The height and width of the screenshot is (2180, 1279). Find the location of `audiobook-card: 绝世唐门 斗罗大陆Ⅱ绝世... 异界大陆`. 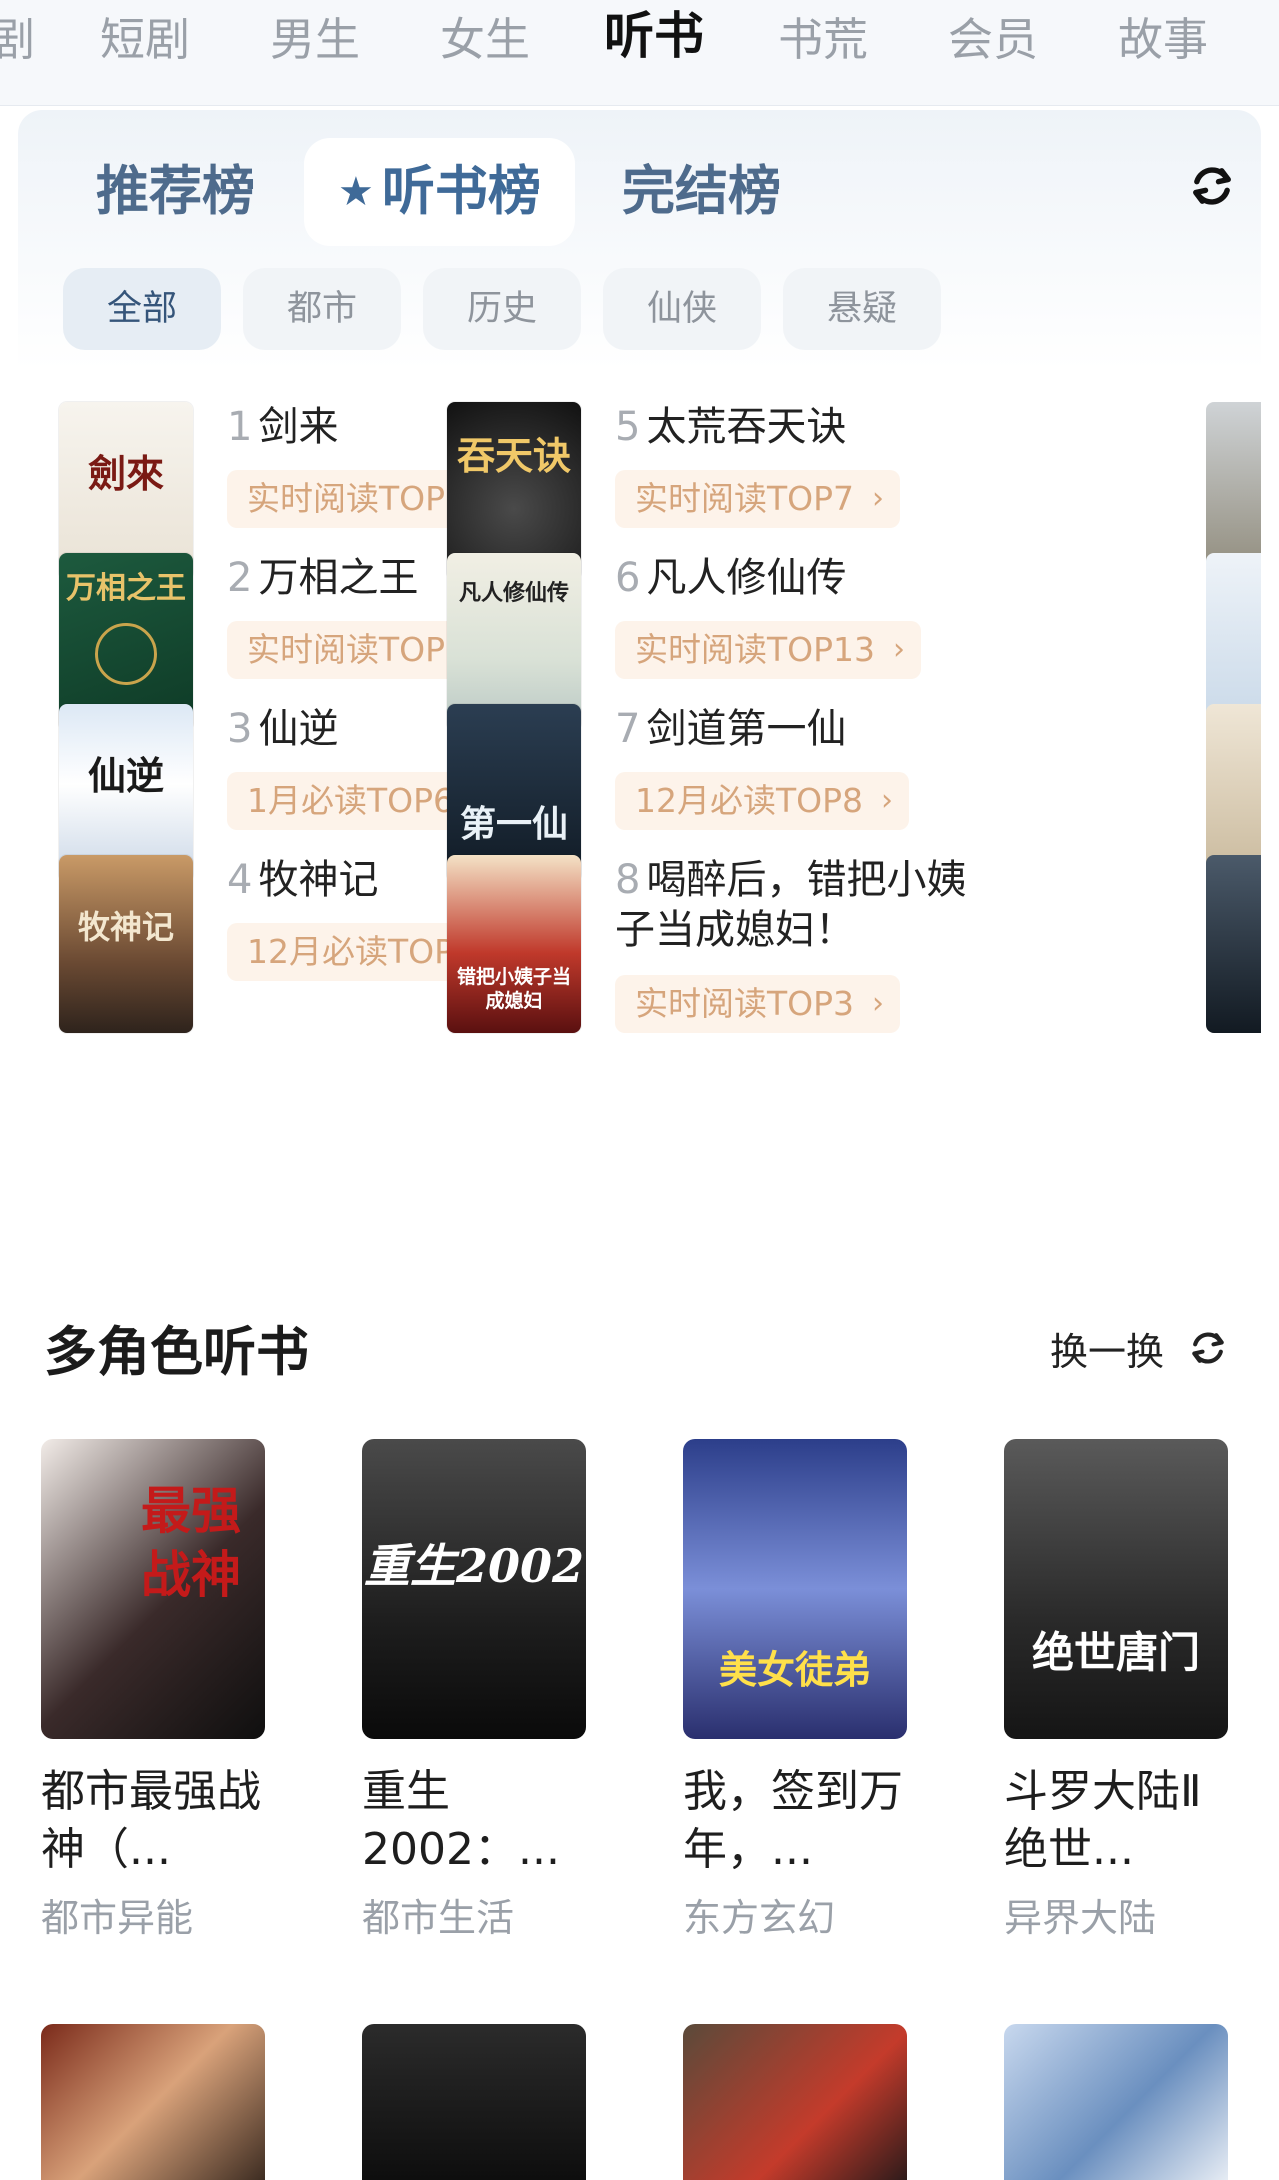

audiobook-card: 绝世唐门 斗罗大陆Ⅱ绝世... 异界大陆 is located at coordinates (1117, 1691).